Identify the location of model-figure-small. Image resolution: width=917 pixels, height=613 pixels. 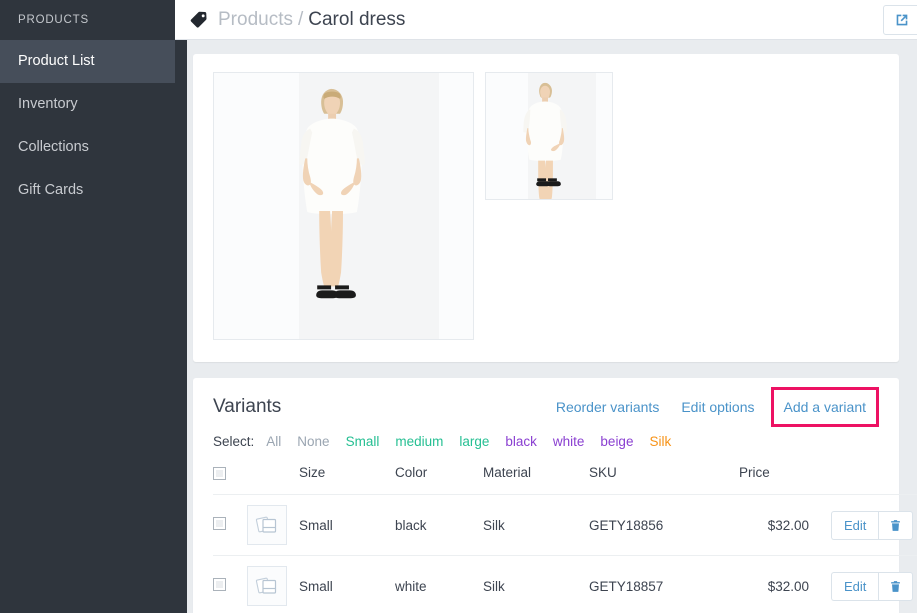
(549, 136).